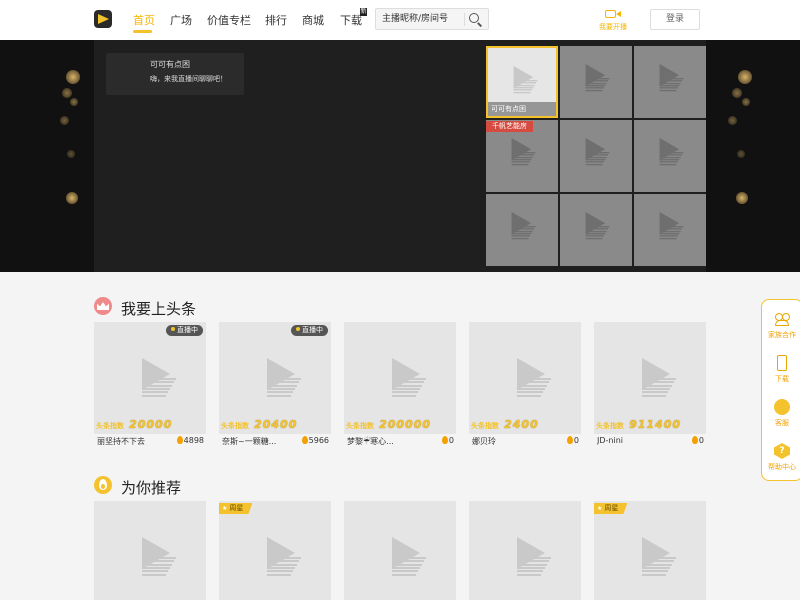  I want to click on download-app-button: 下载, so click(781, 370).